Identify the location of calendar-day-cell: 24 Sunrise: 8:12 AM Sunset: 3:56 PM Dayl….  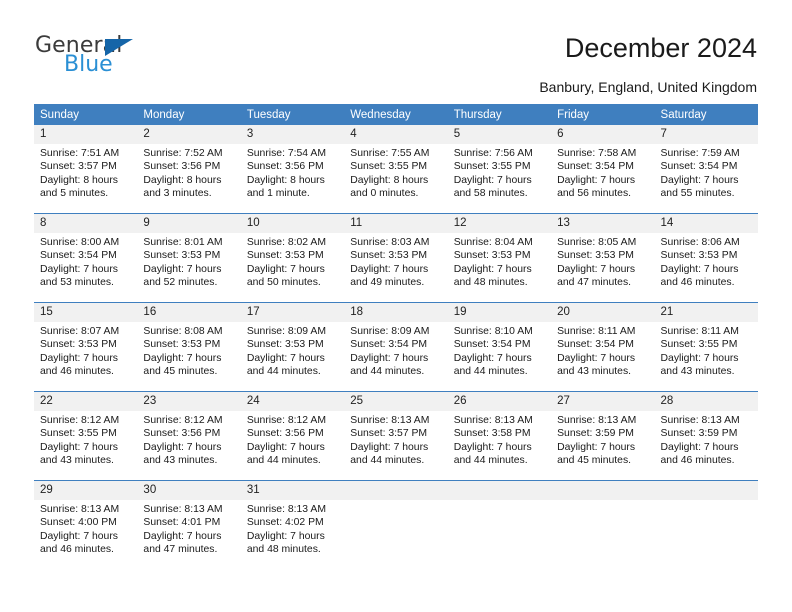
(292, 436).